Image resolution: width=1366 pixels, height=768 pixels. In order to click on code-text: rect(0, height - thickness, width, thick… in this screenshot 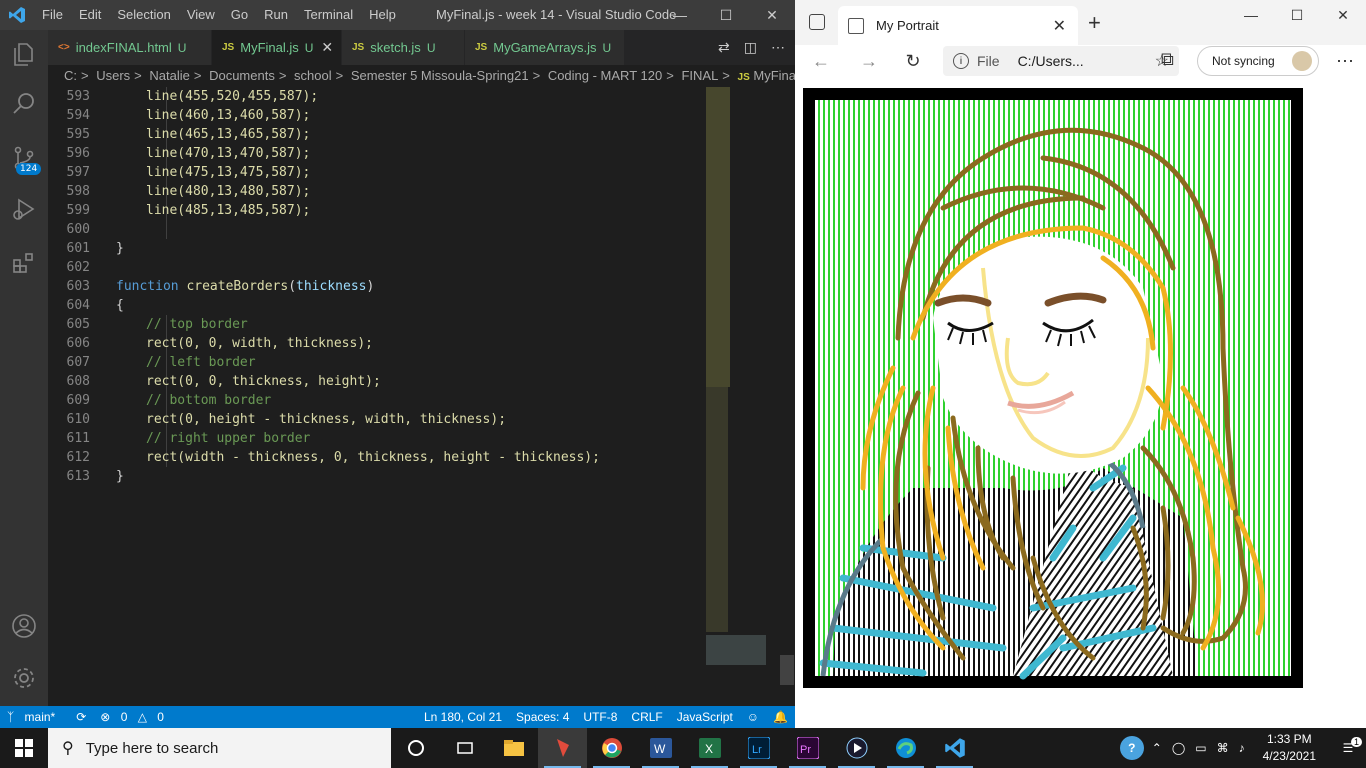, I will do `click(326, 419)`.